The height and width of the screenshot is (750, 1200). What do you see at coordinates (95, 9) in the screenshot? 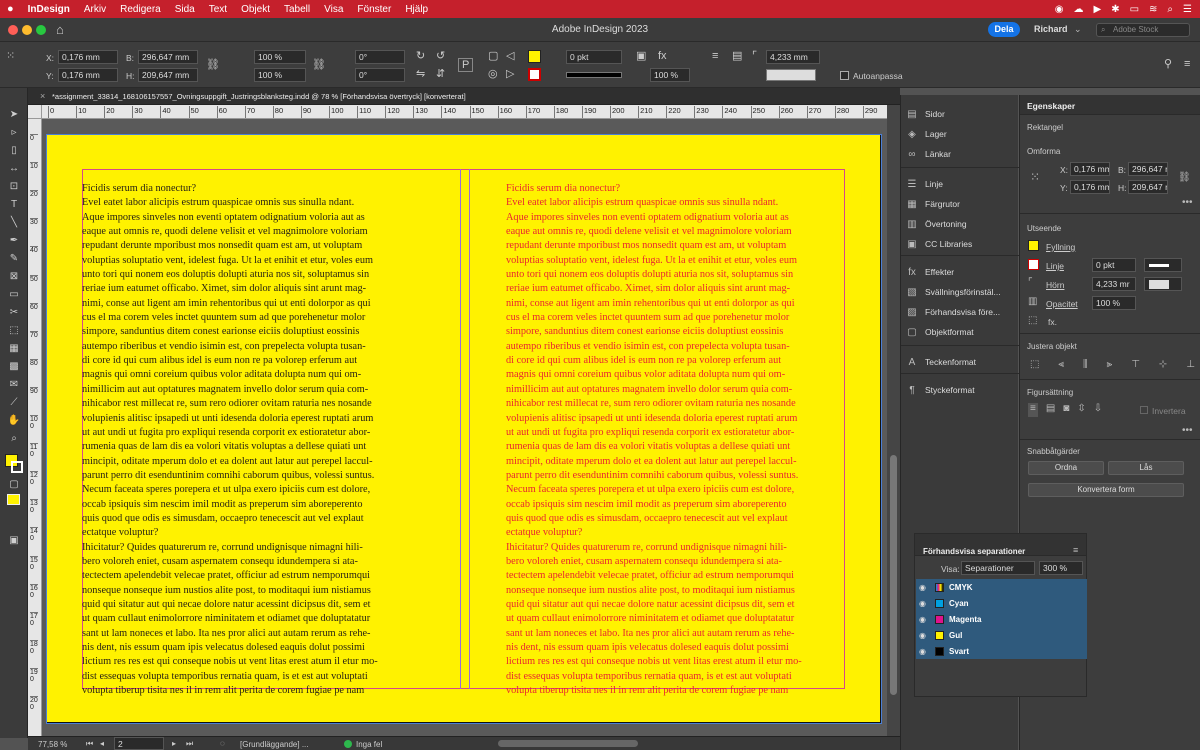
I see `menu-arkiv: Arkiv` at bounding box center [95, 9].